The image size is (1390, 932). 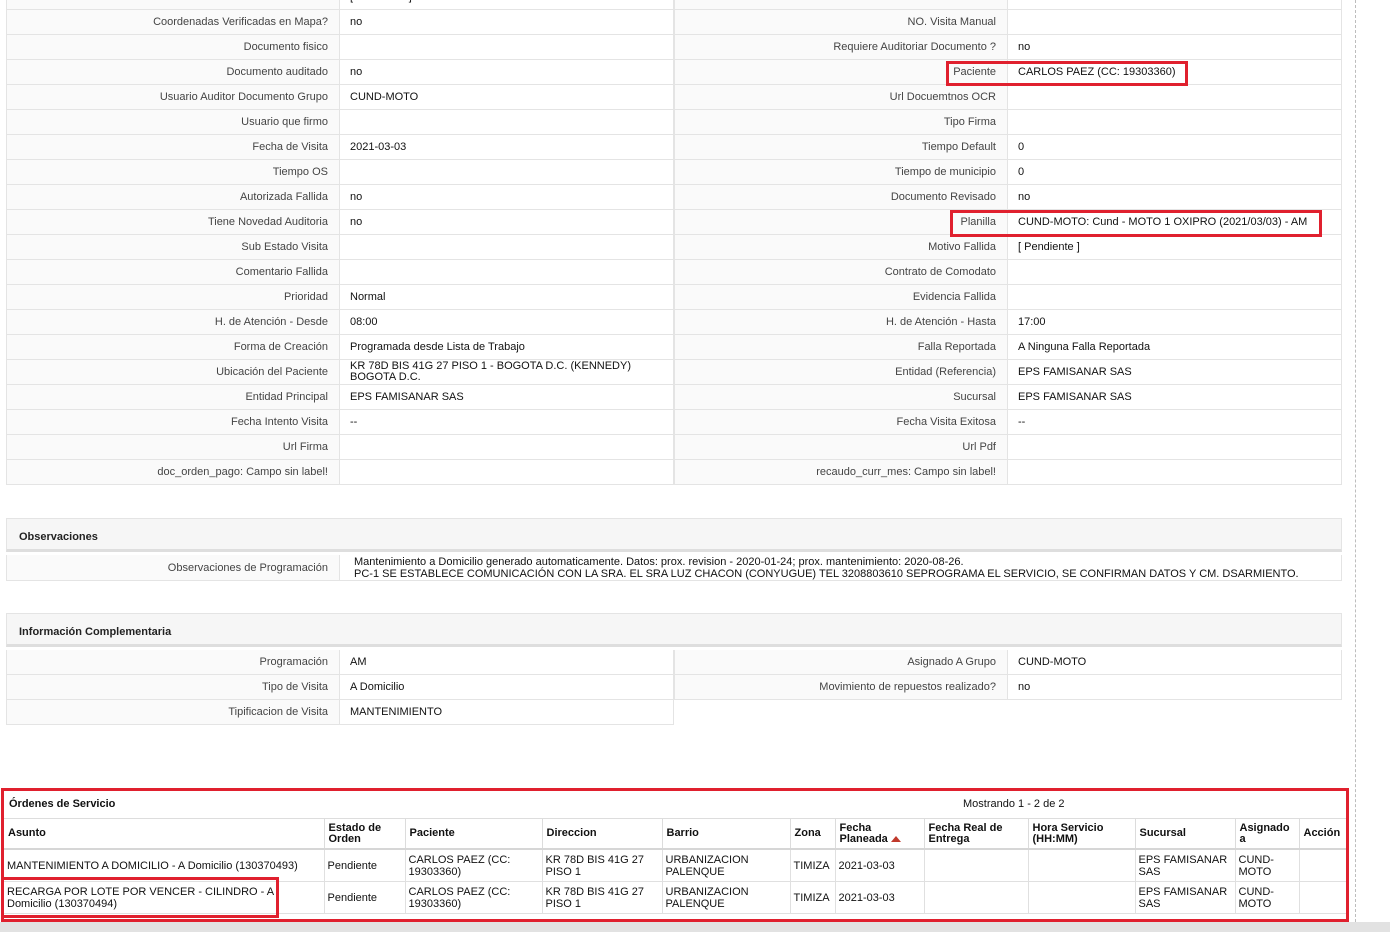 I want to click on field-label: Sucursal, so click(x=841, y=397).